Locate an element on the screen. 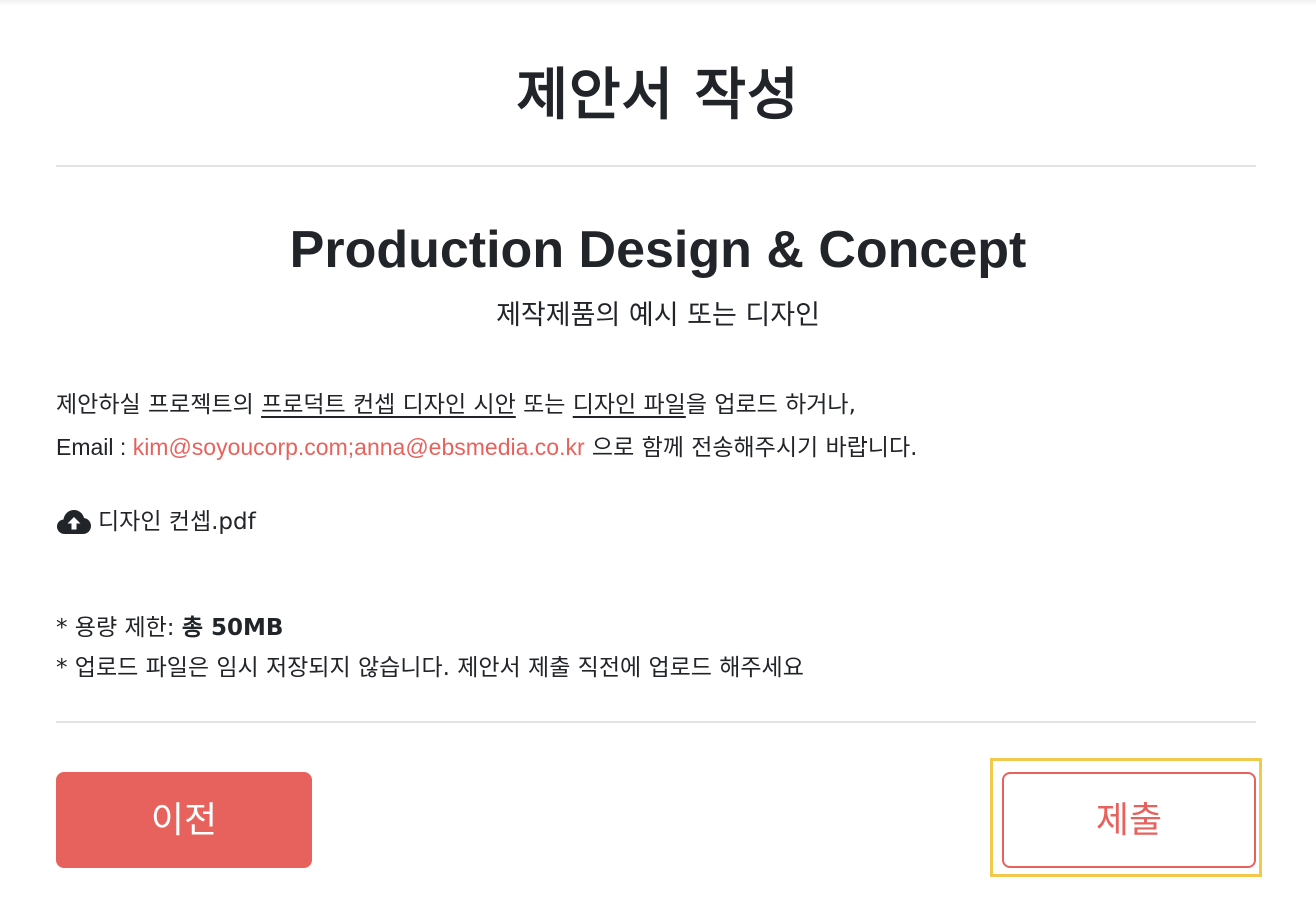 The height and width of the screenshot is (918, 1316). cloud-upload-icon is located at coordinates (74, 522).